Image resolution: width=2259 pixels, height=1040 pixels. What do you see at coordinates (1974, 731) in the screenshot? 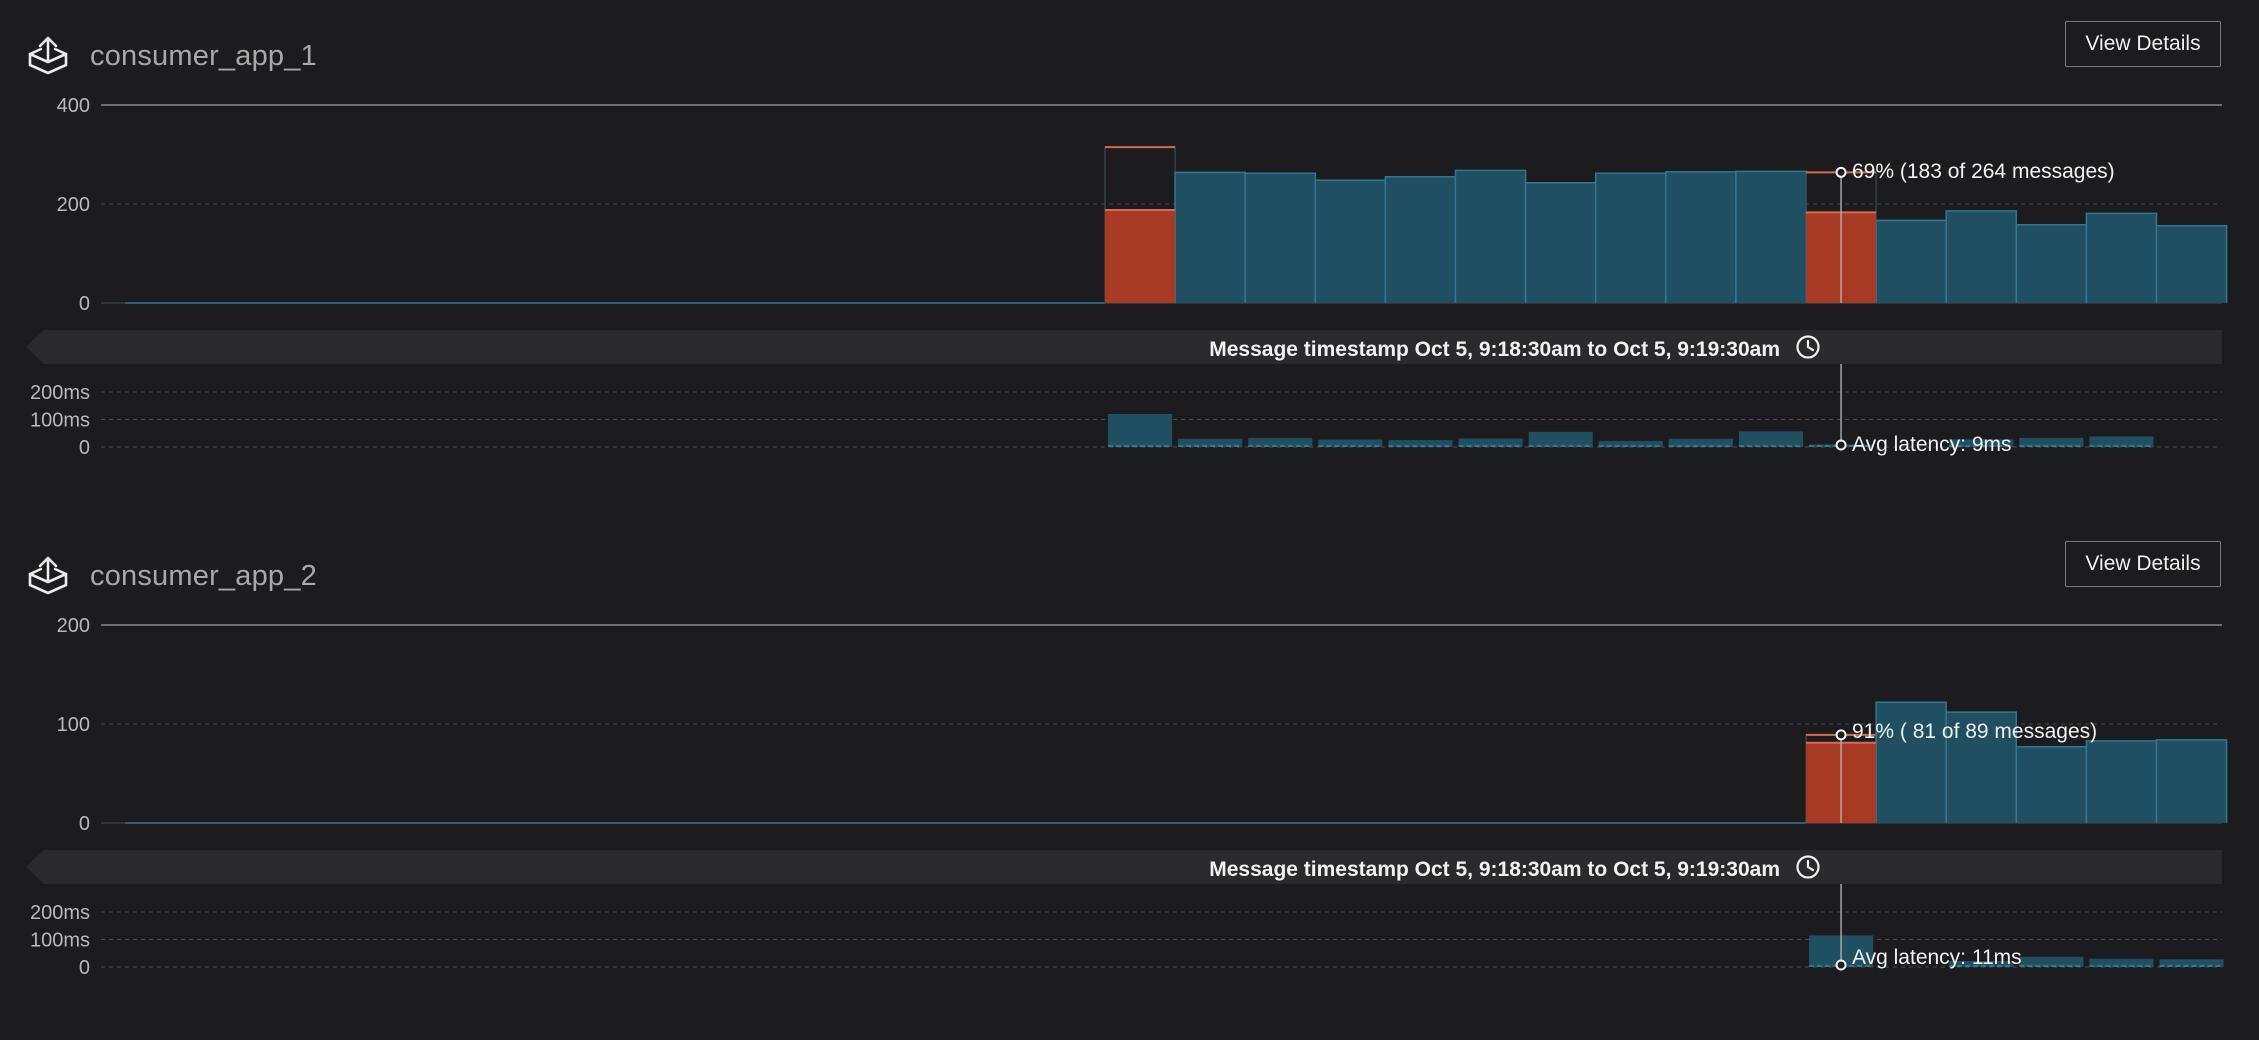
I see `tooltip-message-count: 91% ( 81 of 89 messages)` at bounding box center [1974, 731].